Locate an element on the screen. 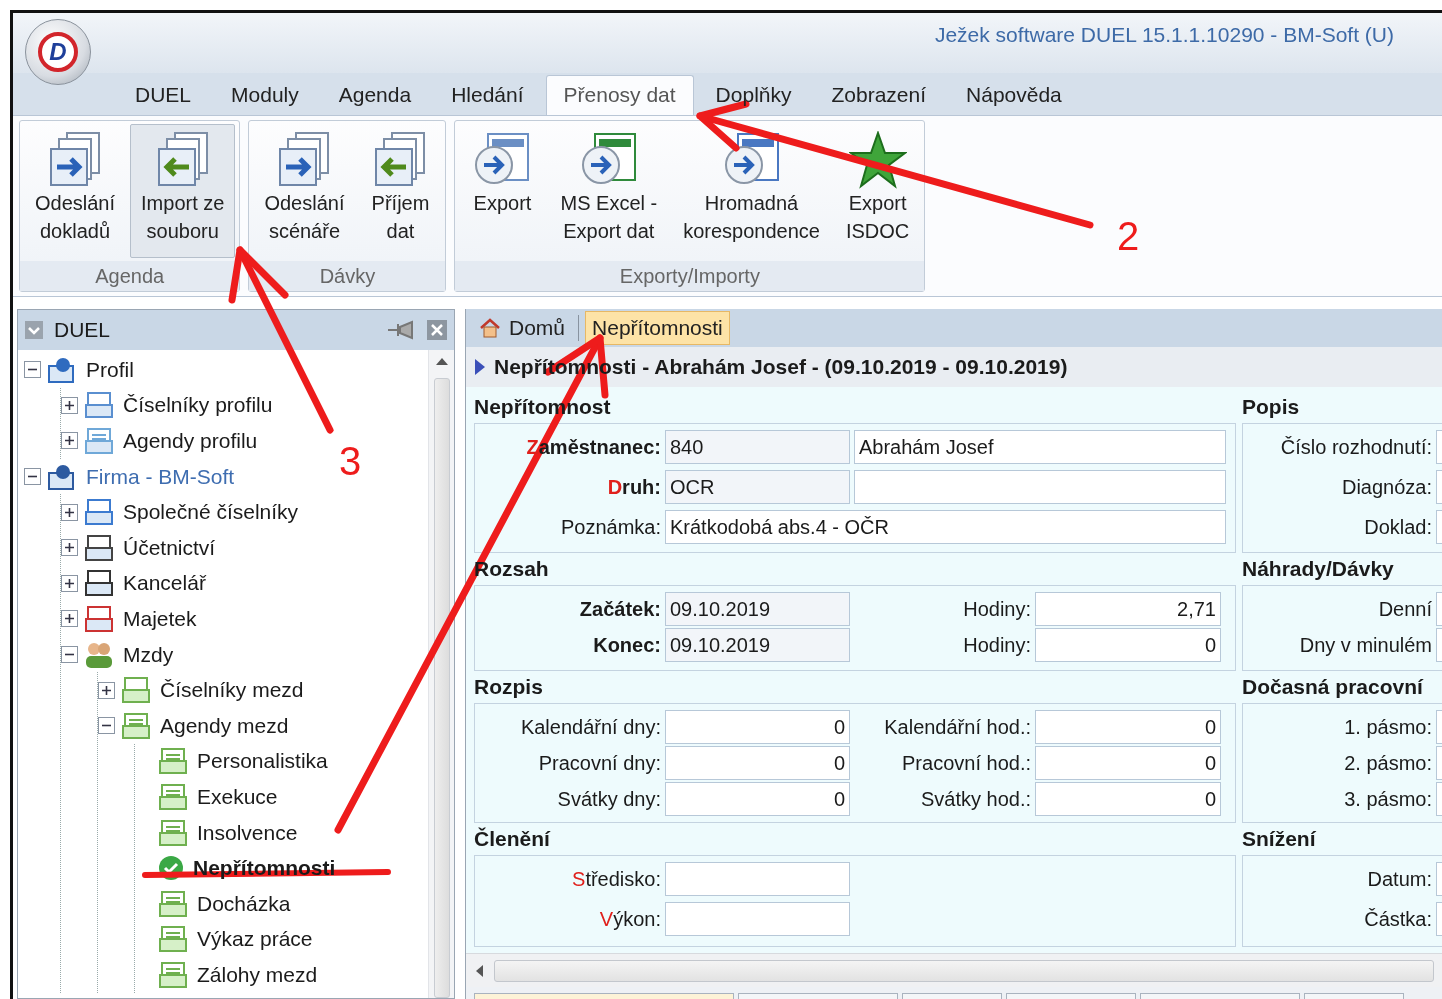 The image size is (1442, 999). input-field: OCR is located at coordinates (757, 487).